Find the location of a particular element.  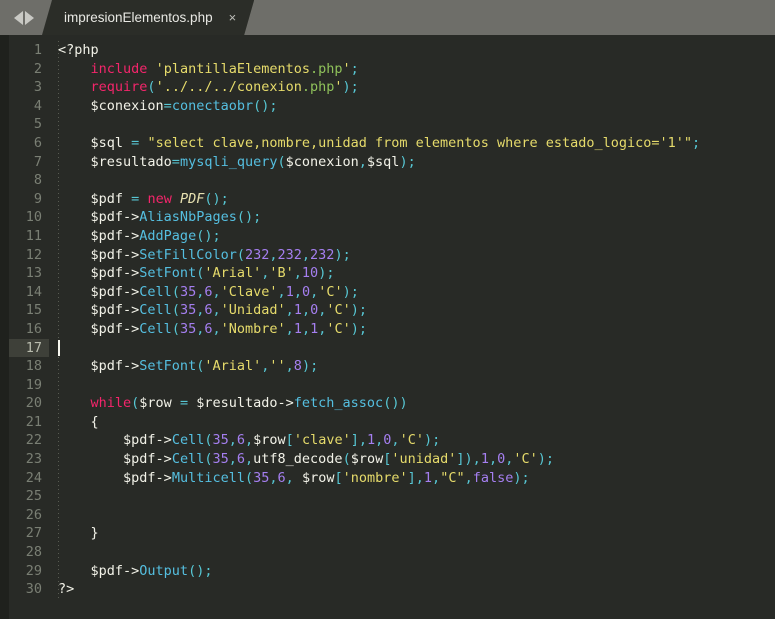

line-number: 24 is located at coordinates (33, 477).